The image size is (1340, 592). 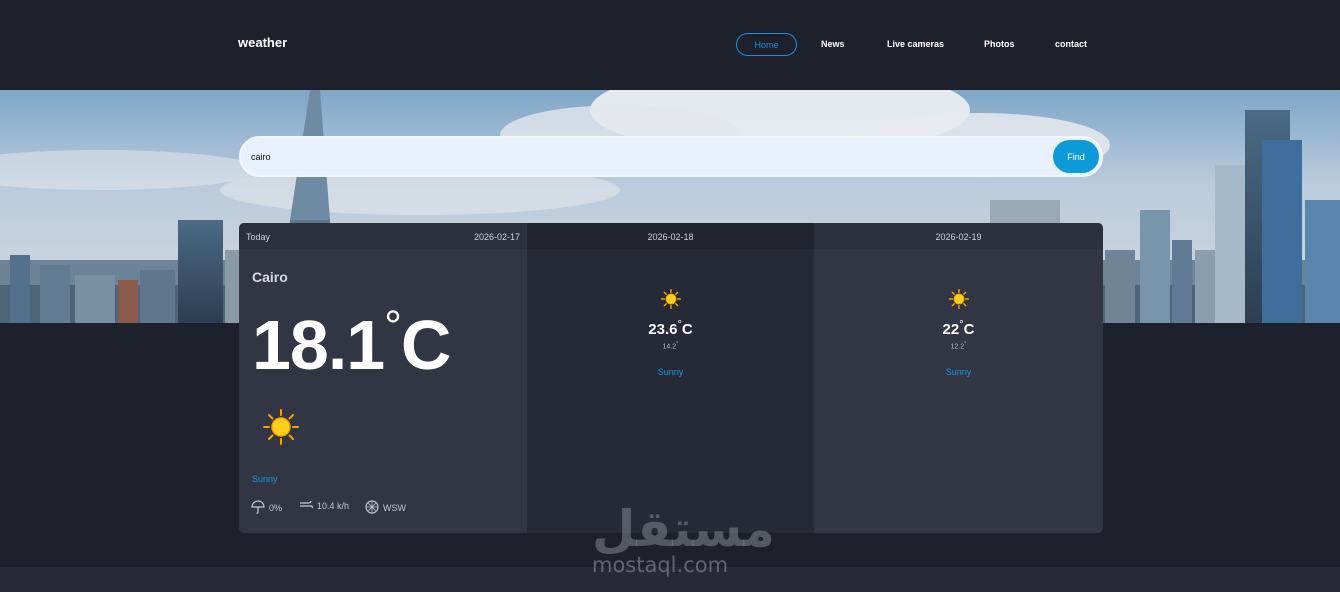 What do you see at coordinates (951, 329) in the screenshot?
I see `max-value: 22` at bounding box center [951, 329].